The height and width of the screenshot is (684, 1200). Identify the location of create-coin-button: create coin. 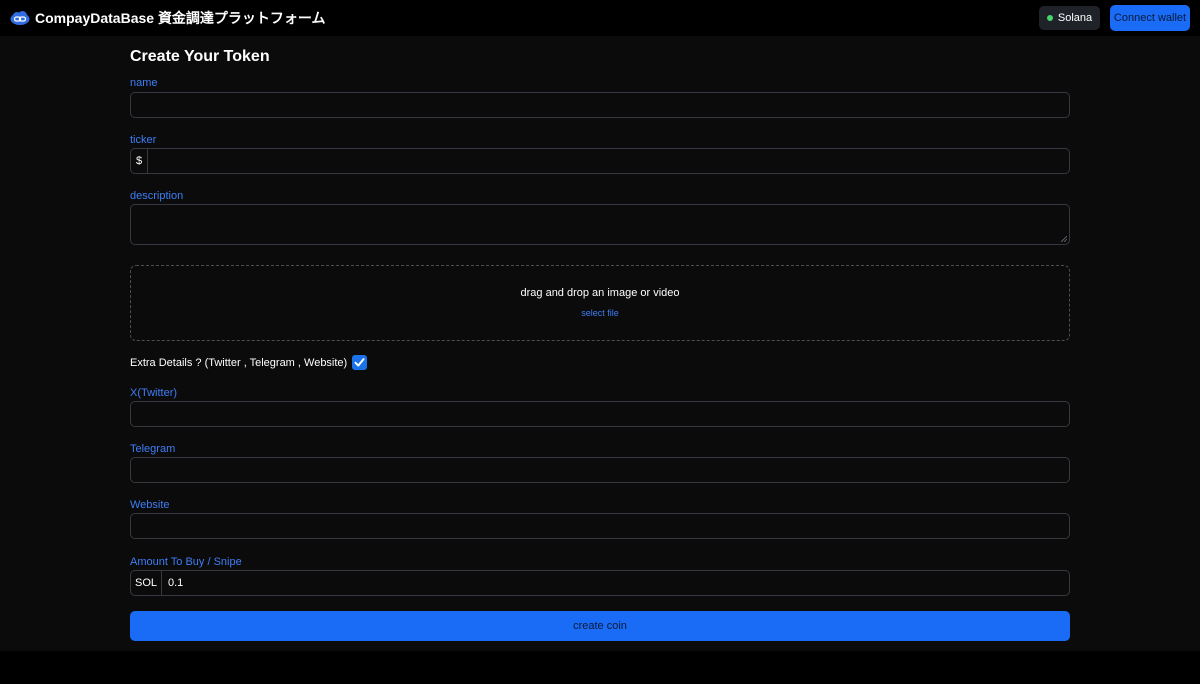
(600, 626).